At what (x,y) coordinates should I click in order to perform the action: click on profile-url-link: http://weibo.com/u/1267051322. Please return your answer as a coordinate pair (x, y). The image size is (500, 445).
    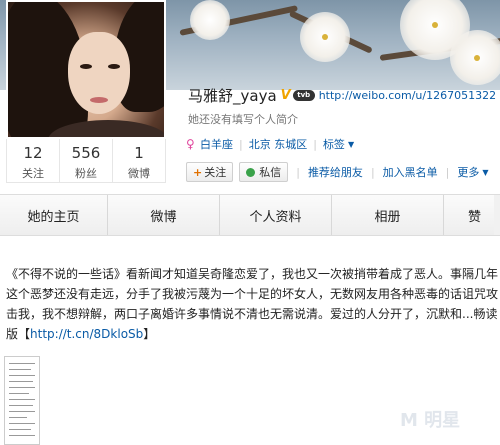
    Looking at the image, I should click on (407, 95).